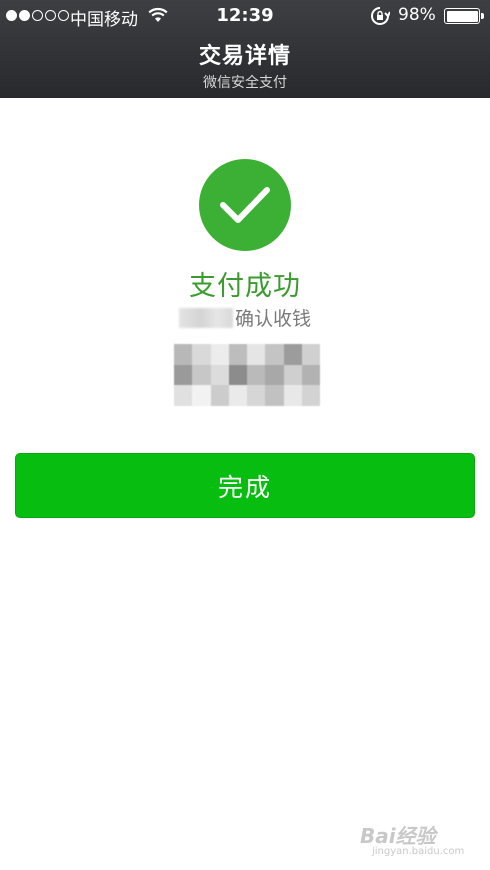 Image resolution: width=490 pixels, height=870 pixels. What do you see at coordinates (244, 56) in the screenshot?
I see `page-title: 交易详情` at bounding box center [244, 56].